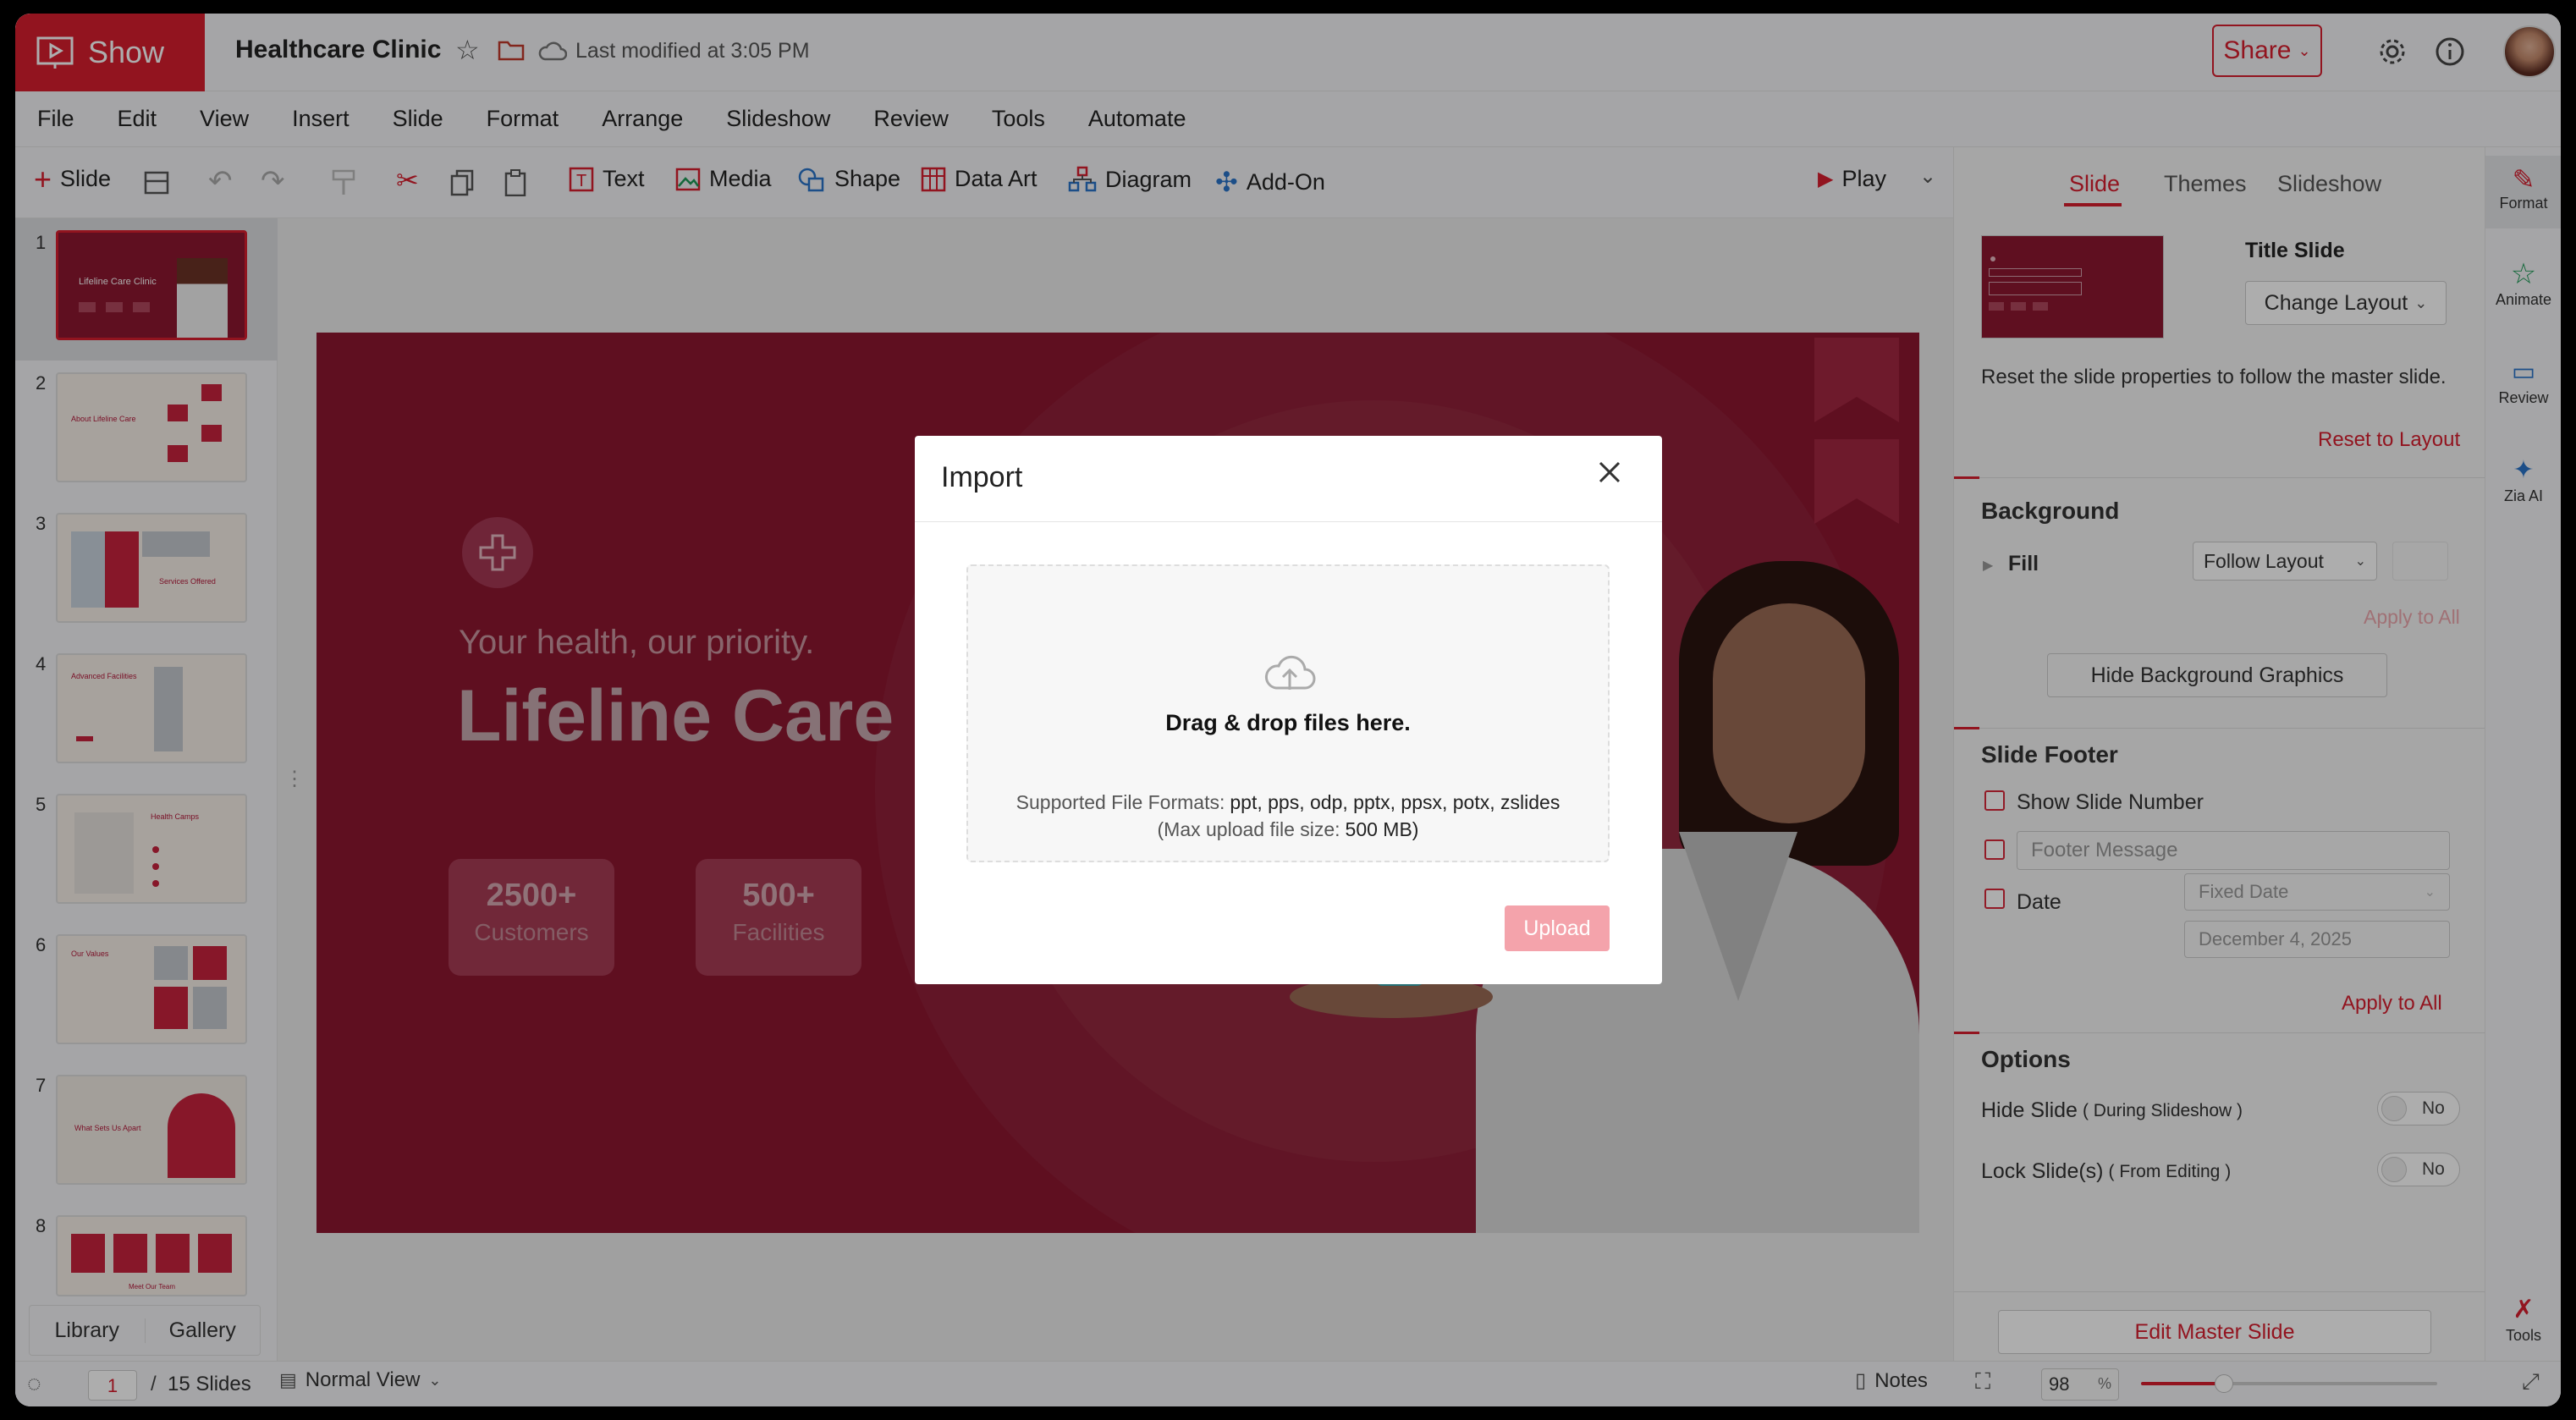  I want to click on upload-label: Upload, so click(1557, 928).